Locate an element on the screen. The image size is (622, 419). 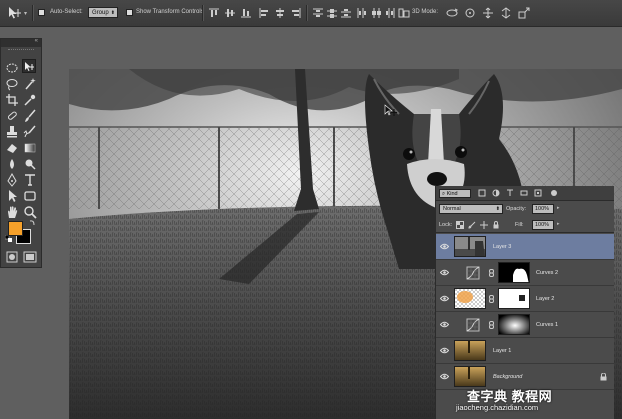
type-tool-icon is located at coordinates (30, 180).